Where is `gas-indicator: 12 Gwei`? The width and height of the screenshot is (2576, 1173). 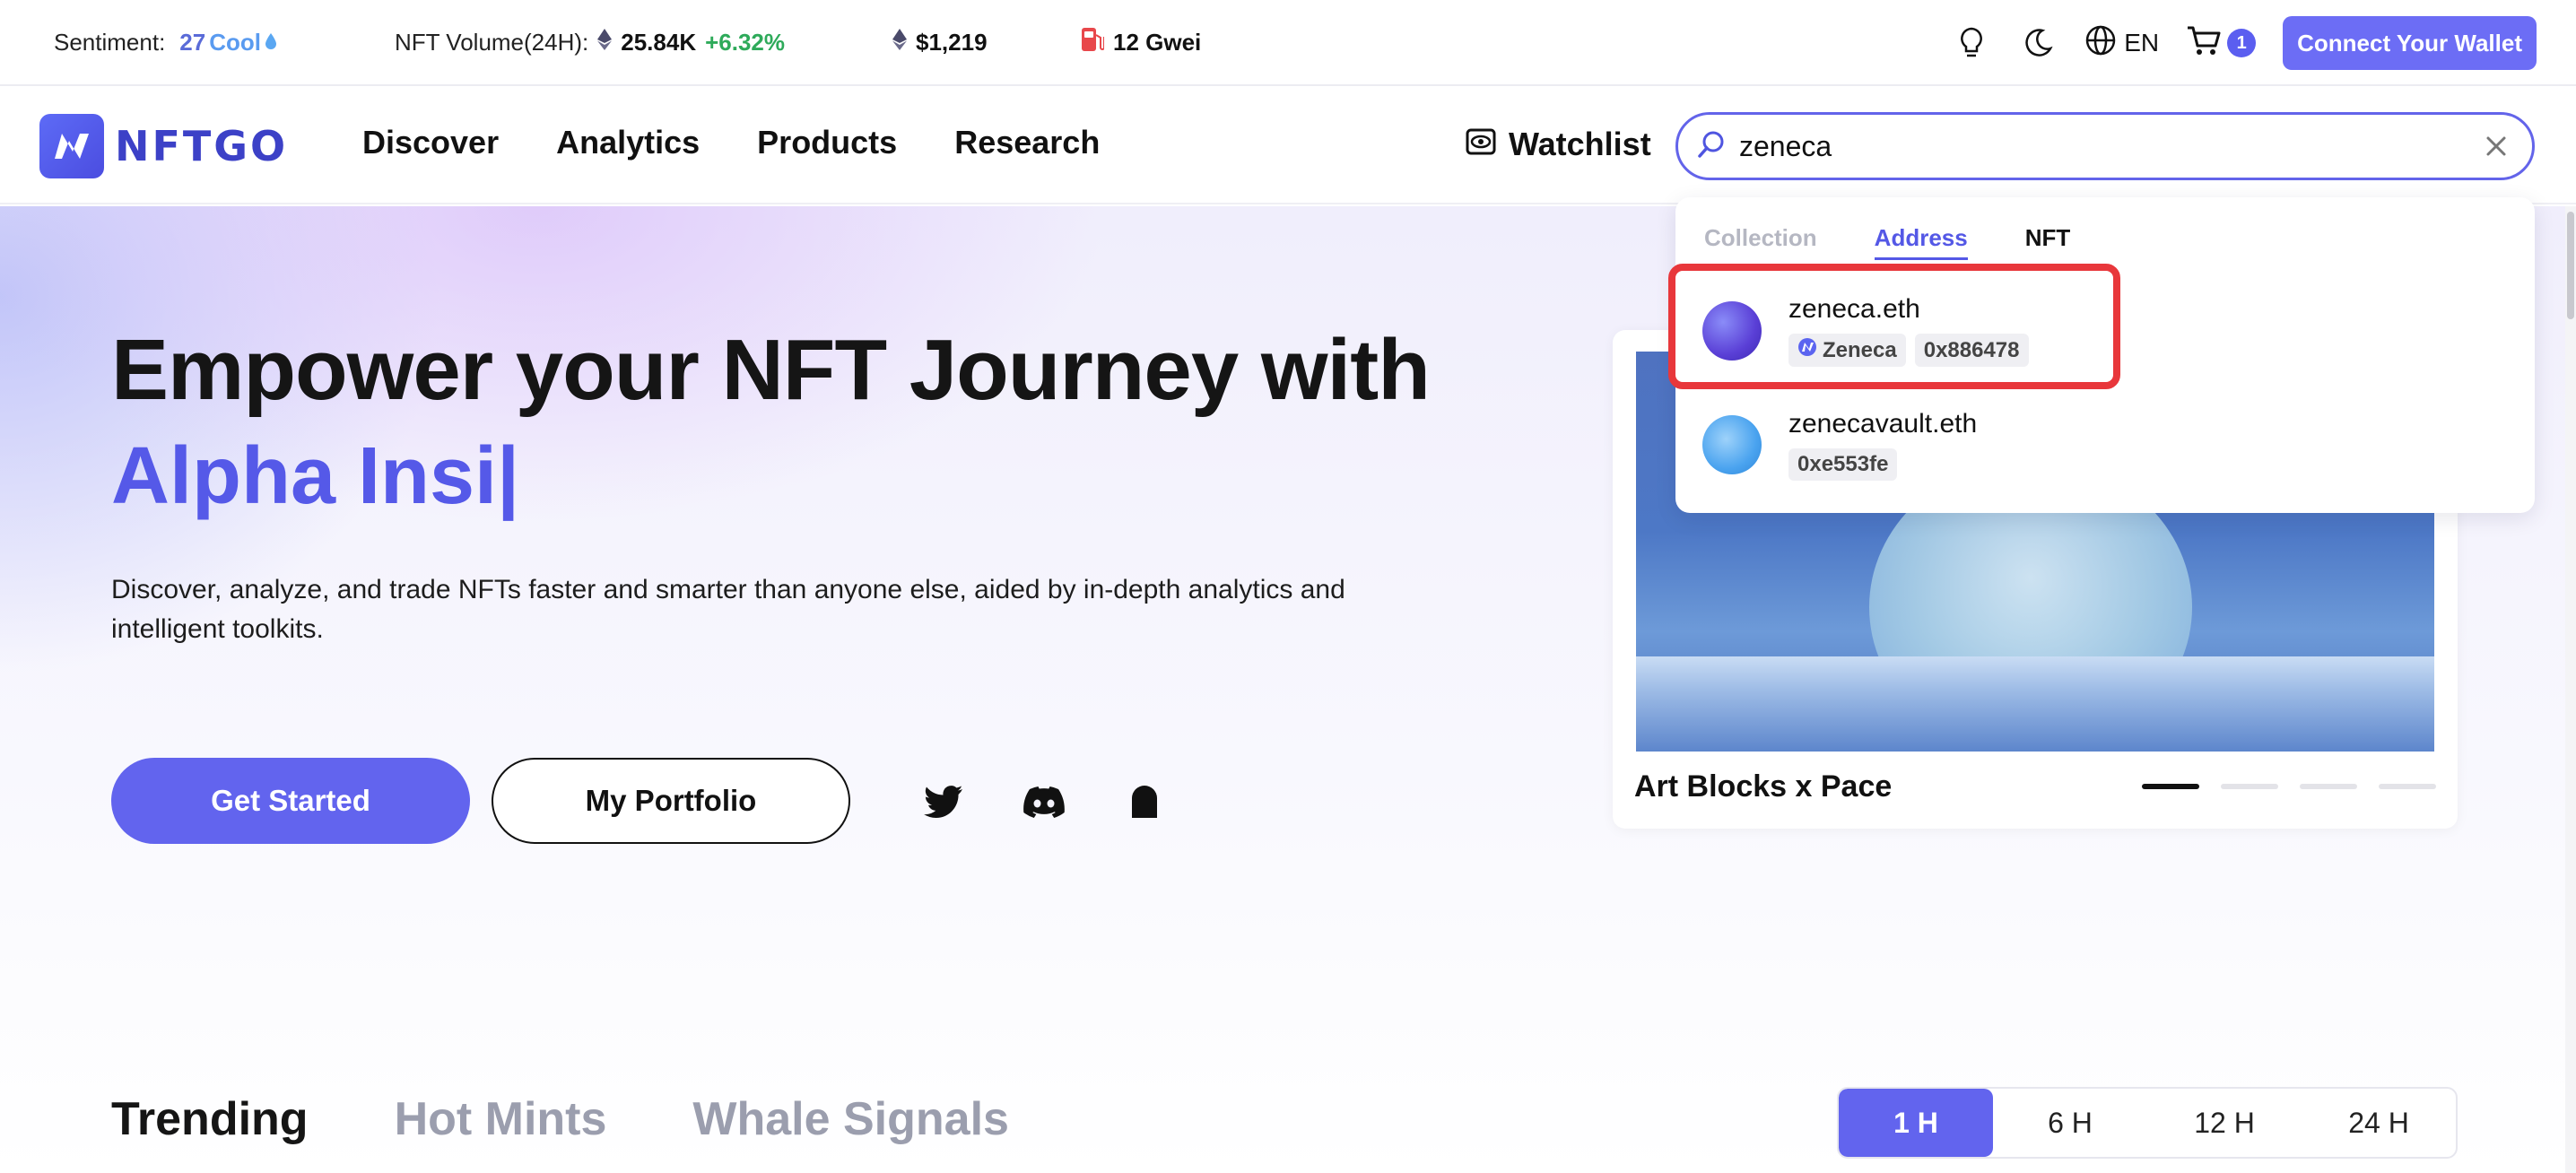
gas-indicator: 12 Gwei is located at coordinates (1170, 43).